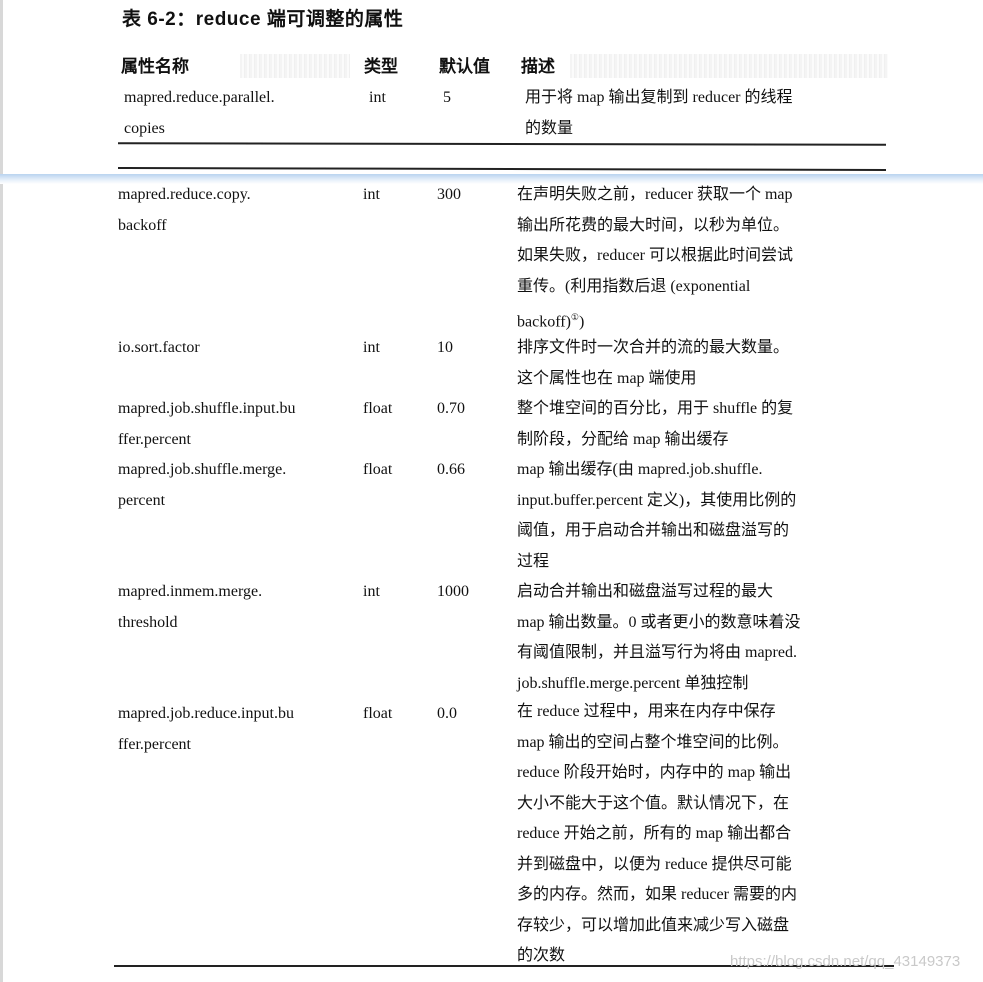 This screenshot has height=982, width=983. Describe the element at coordinates (159, 347) in the screenshot. I see `name-line: io.sort.factor` at that location.